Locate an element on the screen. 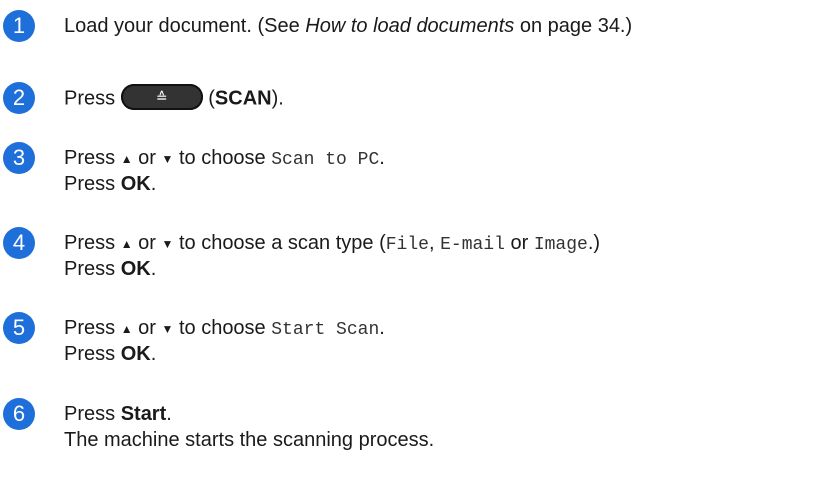 This screenshot has height=478, width=824. scanner-icon: ≙ is located at coordinates (161, 97).